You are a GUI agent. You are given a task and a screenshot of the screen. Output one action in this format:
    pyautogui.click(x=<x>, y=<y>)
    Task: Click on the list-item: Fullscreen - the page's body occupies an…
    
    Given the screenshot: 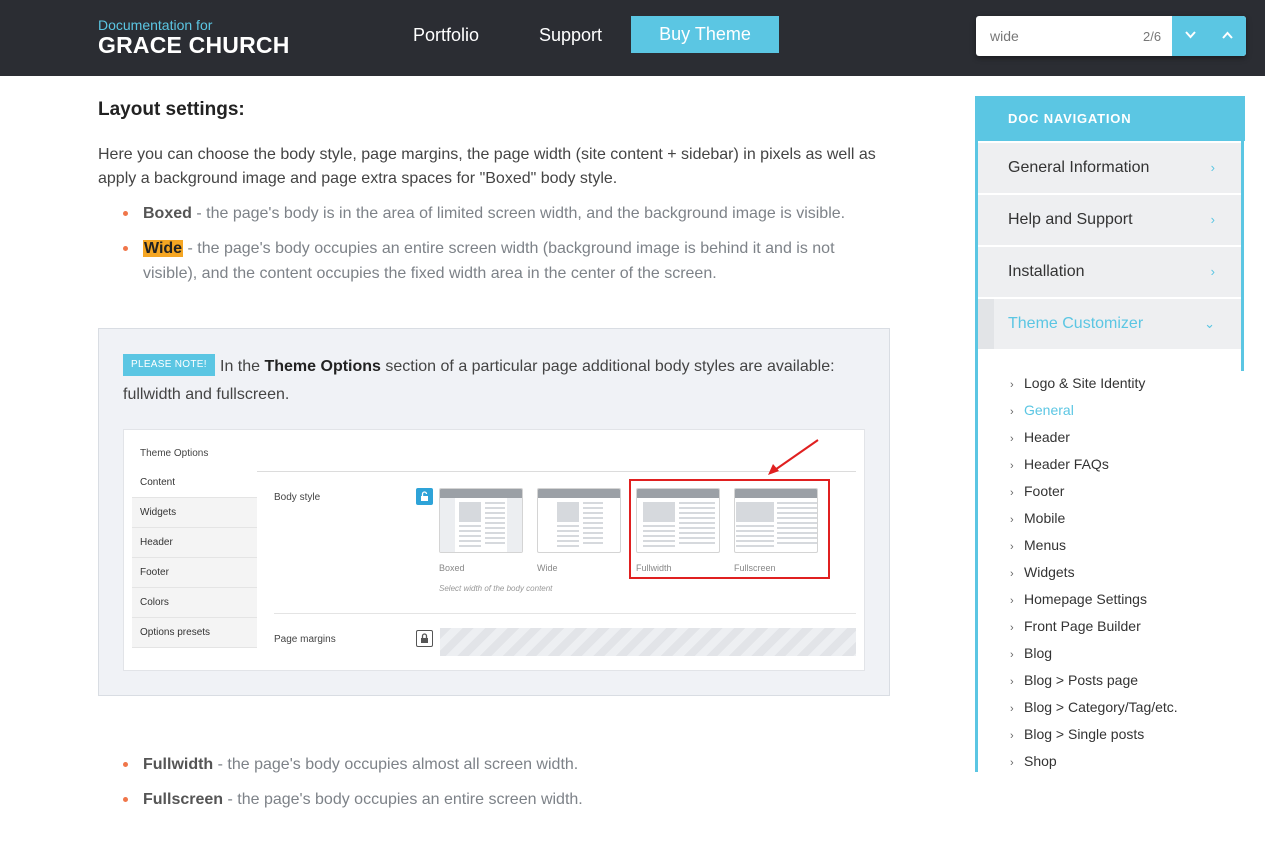 What is the action you would take?
    pyautogui.click(x=503, y=799)
    